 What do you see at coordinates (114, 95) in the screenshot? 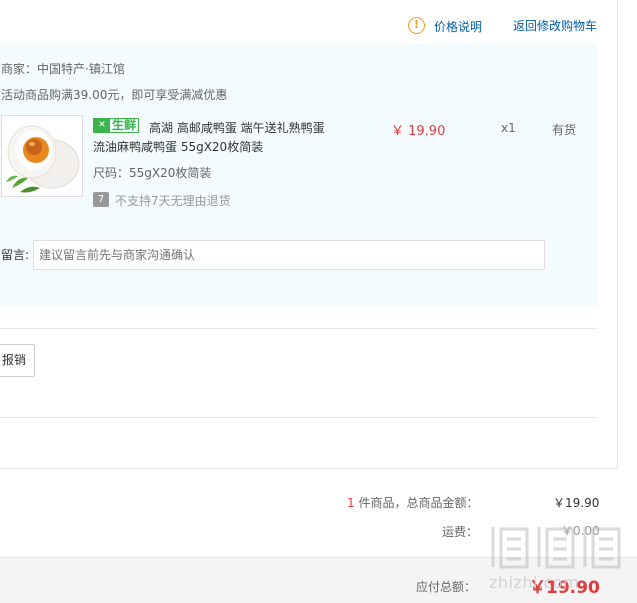
I see `promo-text: 活动商品购满39.00元，即可享受满减优惠` at bounding box center [114, 95].